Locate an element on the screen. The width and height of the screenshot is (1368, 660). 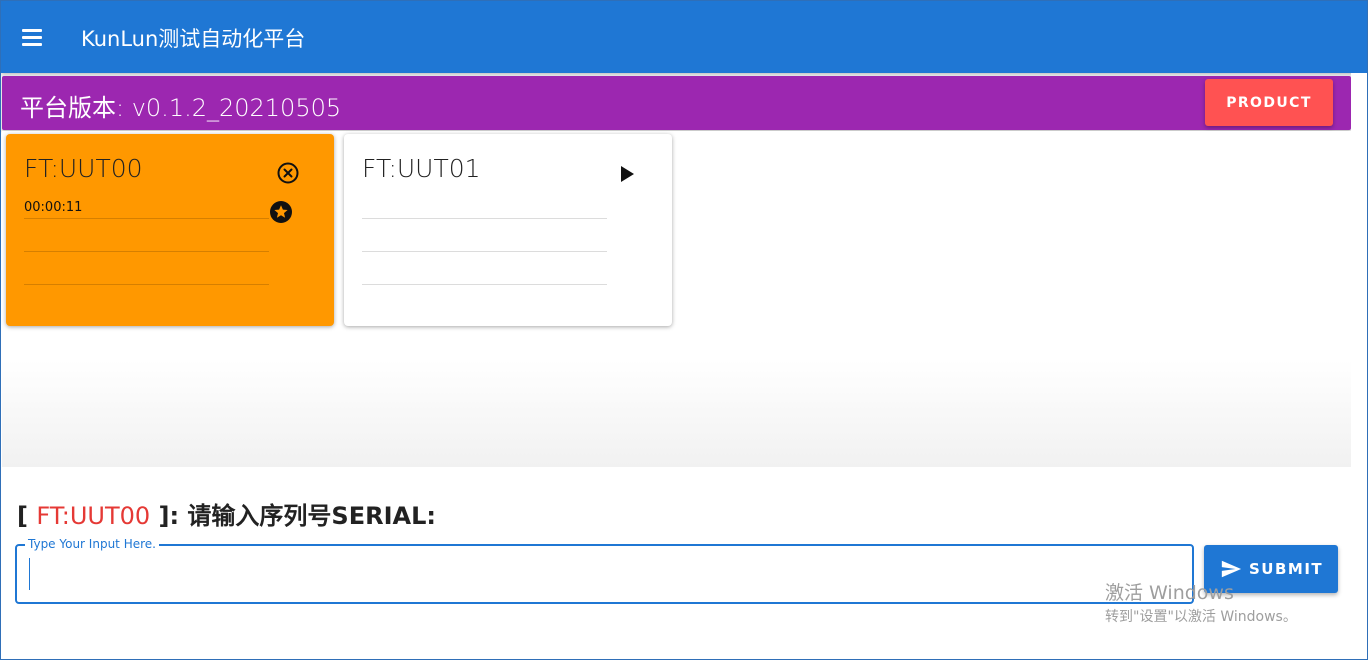
serial-input-box: Type Your Input Here. is located at coordinates (604, 570).